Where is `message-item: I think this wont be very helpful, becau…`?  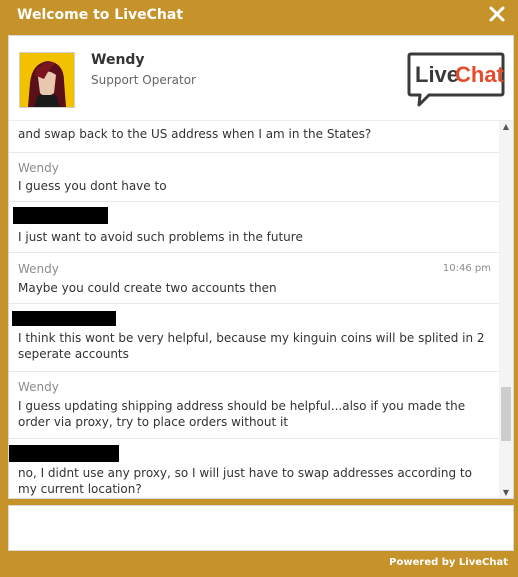 message-item: I think this wont be very helpful, becau… is located at coordinates (255, 338).